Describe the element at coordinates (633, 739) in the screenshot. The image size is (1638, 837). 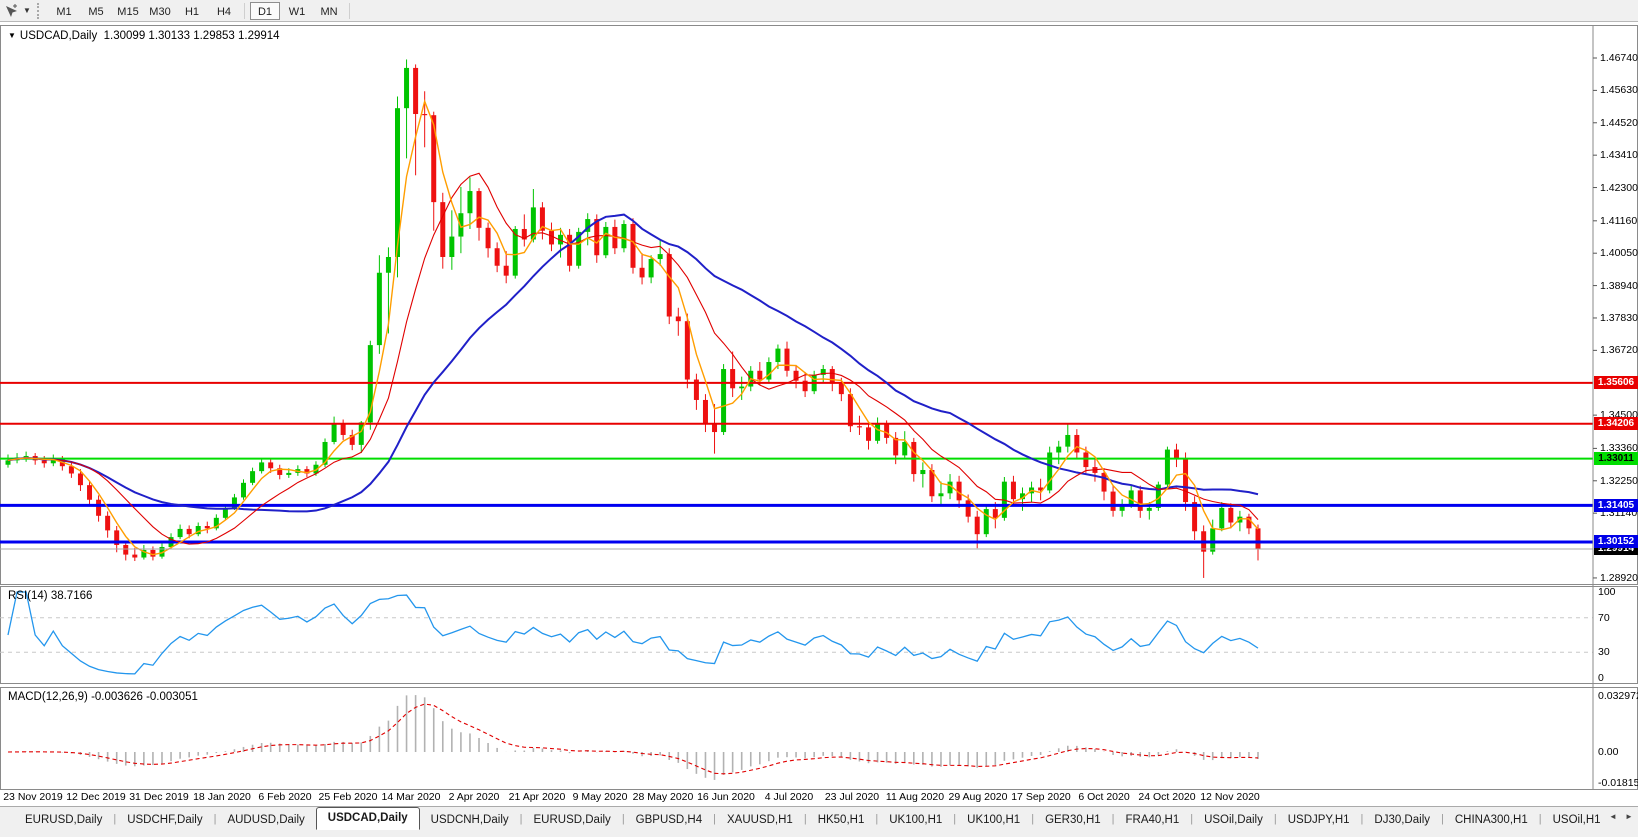
I see `macd-signal-line` at that location.